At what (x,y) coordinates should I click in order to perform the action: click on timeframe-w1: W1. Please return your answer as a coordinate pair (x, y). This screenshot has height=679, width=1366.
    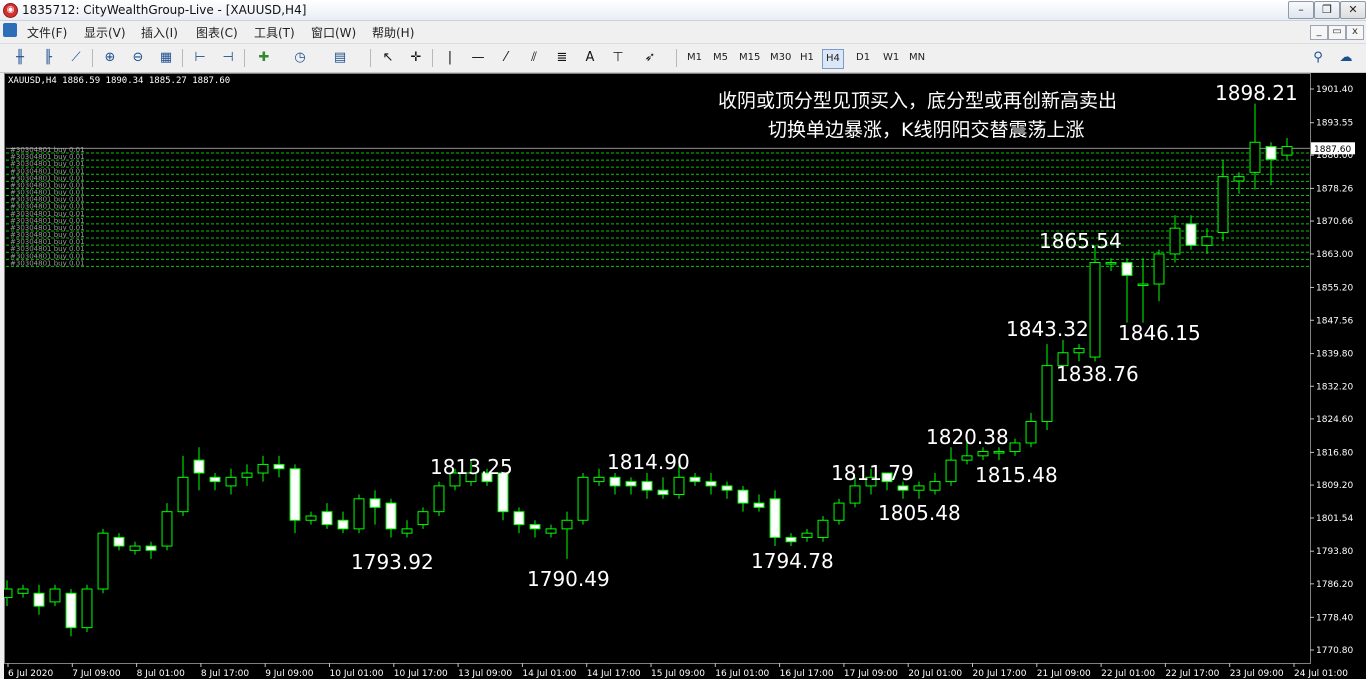
    Looking at the image, I should click on (891, 58).